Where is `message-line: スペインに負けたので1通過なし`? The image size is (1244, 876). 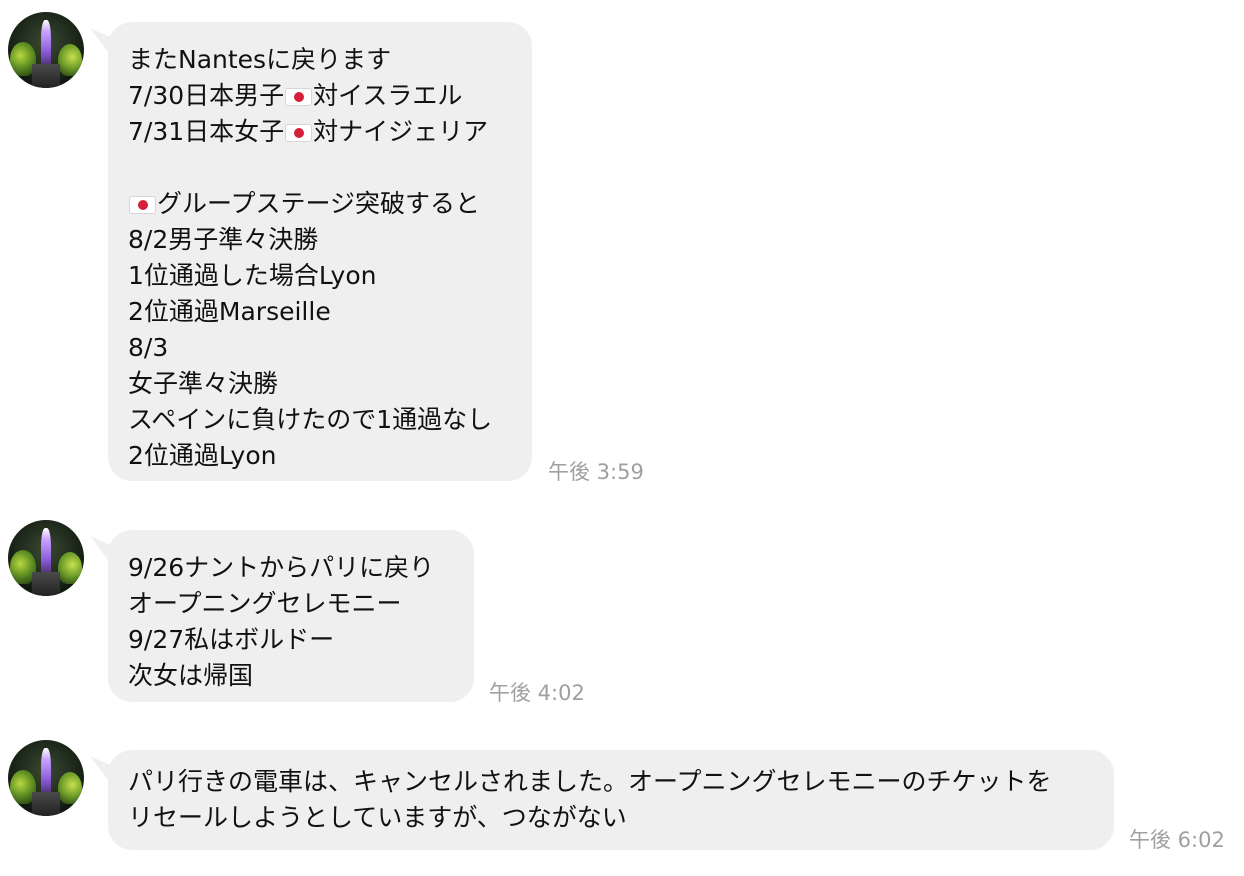 message-line: スペインに負けたので1通過なし is located at coordinates (319, 420).